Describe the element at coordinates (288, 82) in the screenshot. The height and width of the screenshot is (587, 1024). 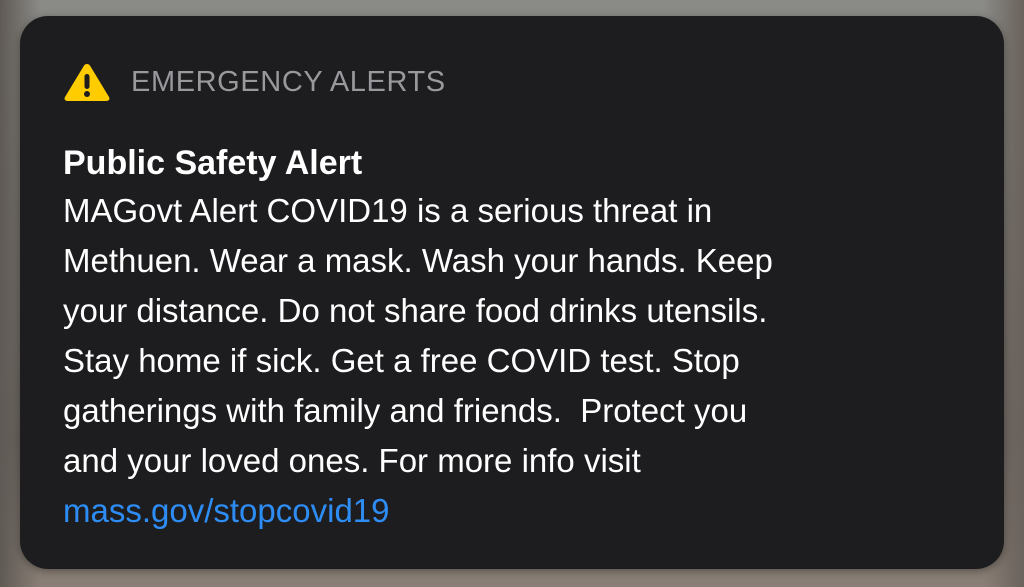
I see `alert-category-label: EMERGENCY ALERTS` at that location.